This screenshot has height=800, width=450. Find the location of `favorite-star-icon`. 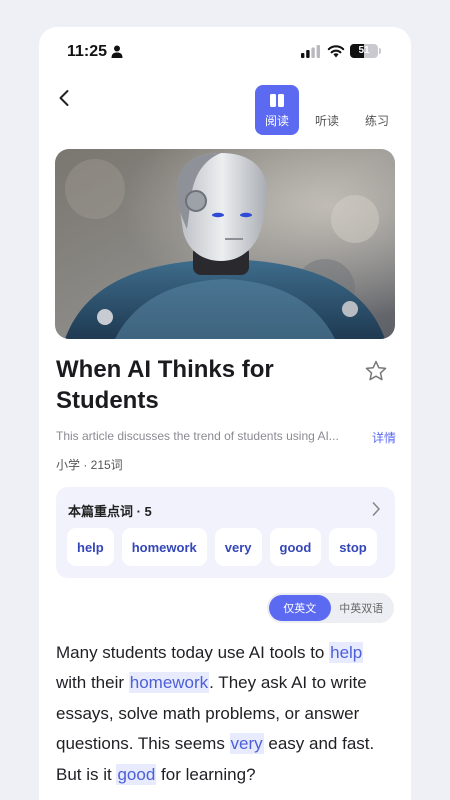

favorite-star-icon is located at coordinates (376, 371).